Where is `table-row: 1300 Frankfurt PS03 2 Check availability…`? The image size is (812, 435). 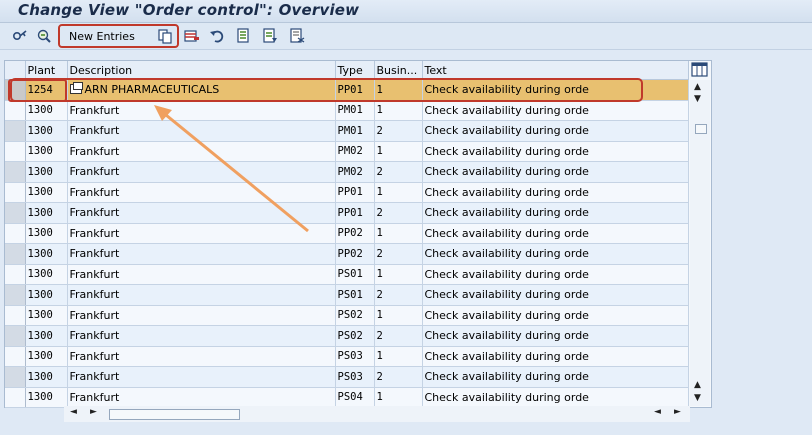
table-row: 1300 Frankfurt PS03 2 Check availability… is located at coordinates (347, 377).